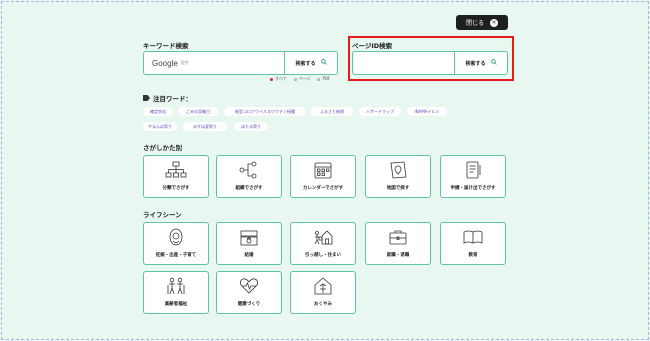  Describe the element at coordinates (323, 237) in the screenshot. I see `moving-icon` at that location.